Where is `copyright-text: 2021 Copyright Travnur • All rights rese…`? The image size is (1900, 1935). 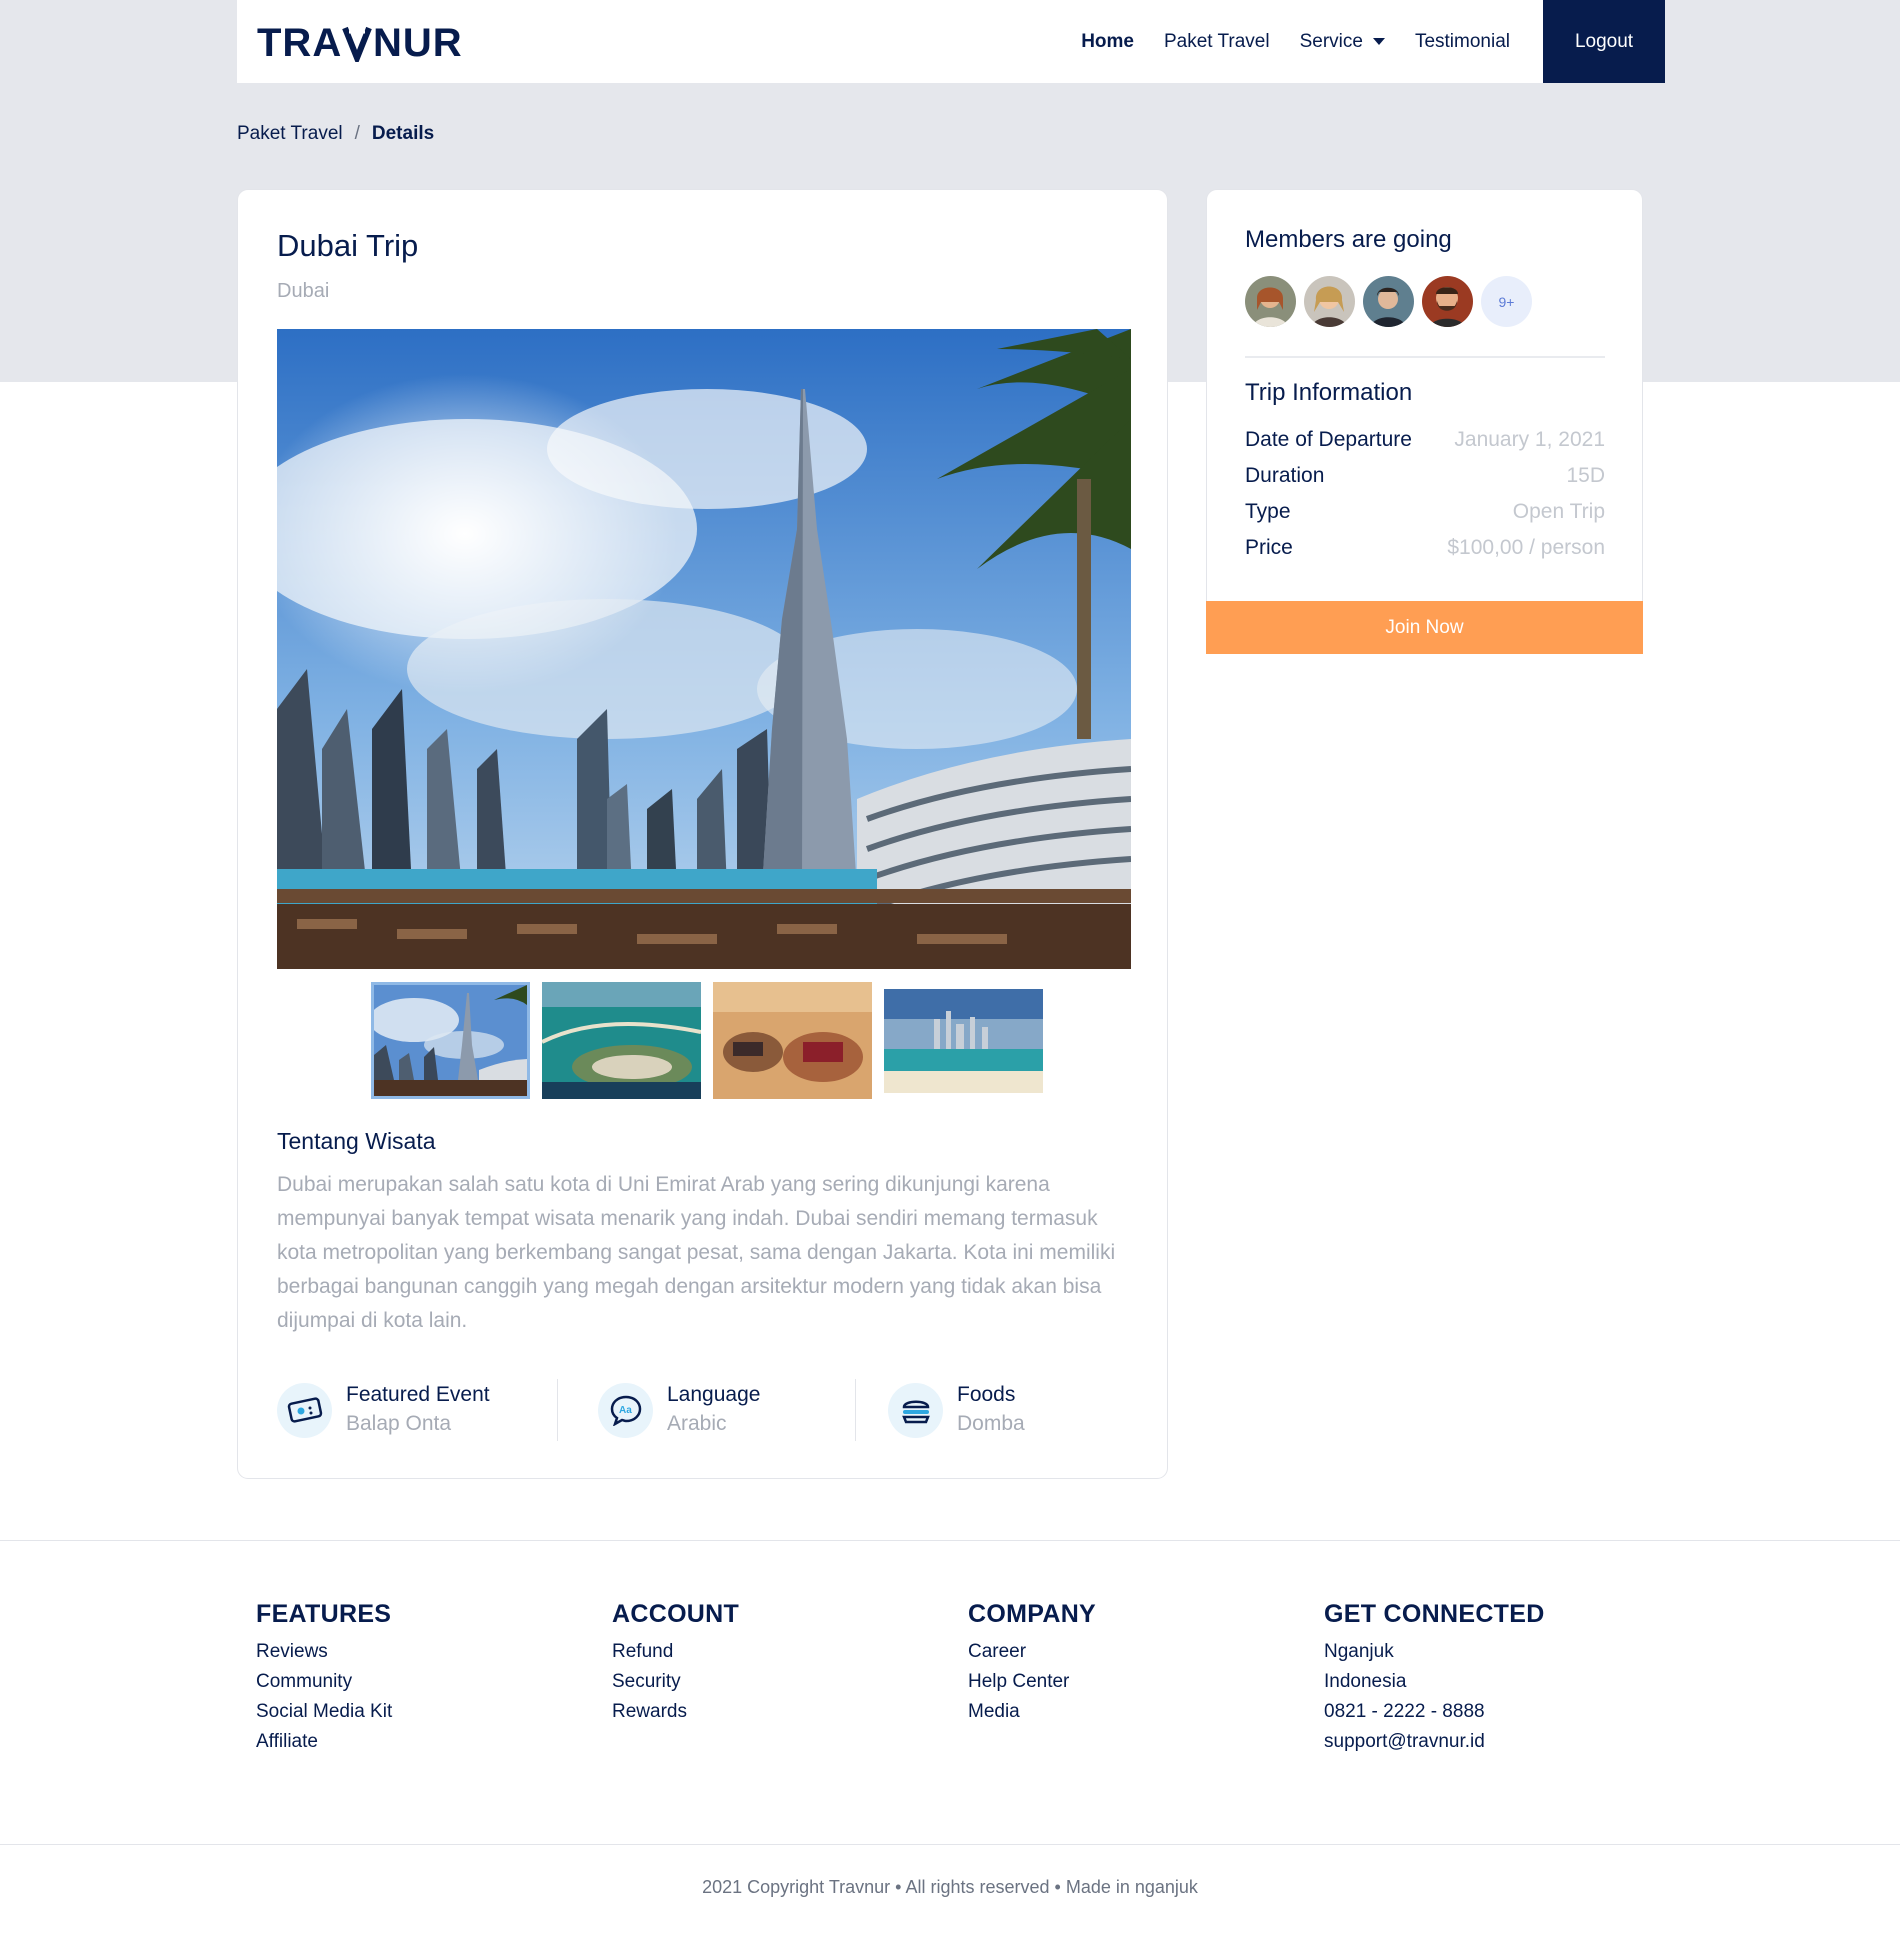
copyright-text: 2021 Copyright Travnur • All rights rese… is located at coordinates (950, 1887).